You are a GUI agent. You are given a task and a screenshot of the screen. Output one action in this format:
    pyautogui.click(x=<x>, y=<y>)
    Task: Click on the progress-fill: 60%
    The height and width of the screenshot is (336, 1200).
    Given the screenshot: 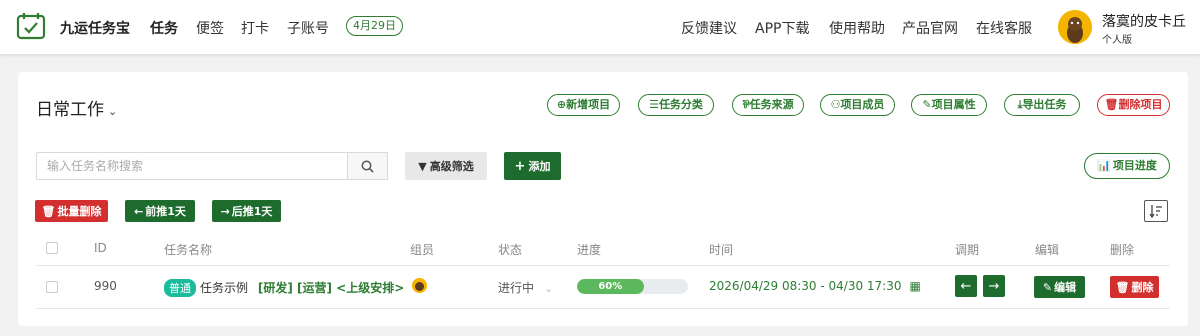 What is the action you would take?
    pyautogui.click(x=610, y=286)
    